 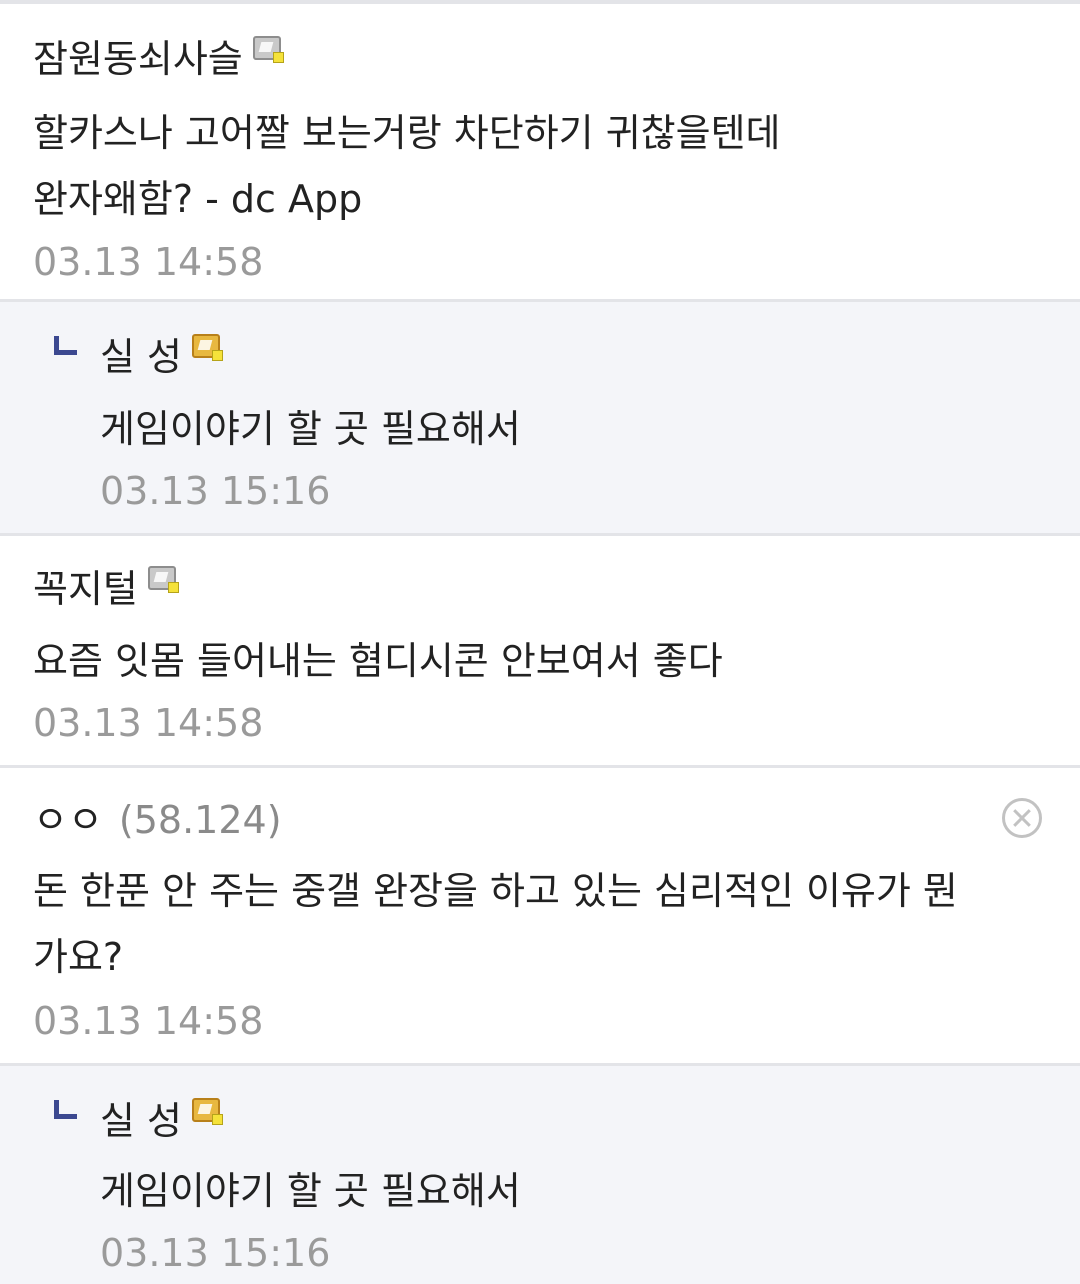 I want to click on comment-author: 잠원동쇠사슬, so click(x=158, y=59).